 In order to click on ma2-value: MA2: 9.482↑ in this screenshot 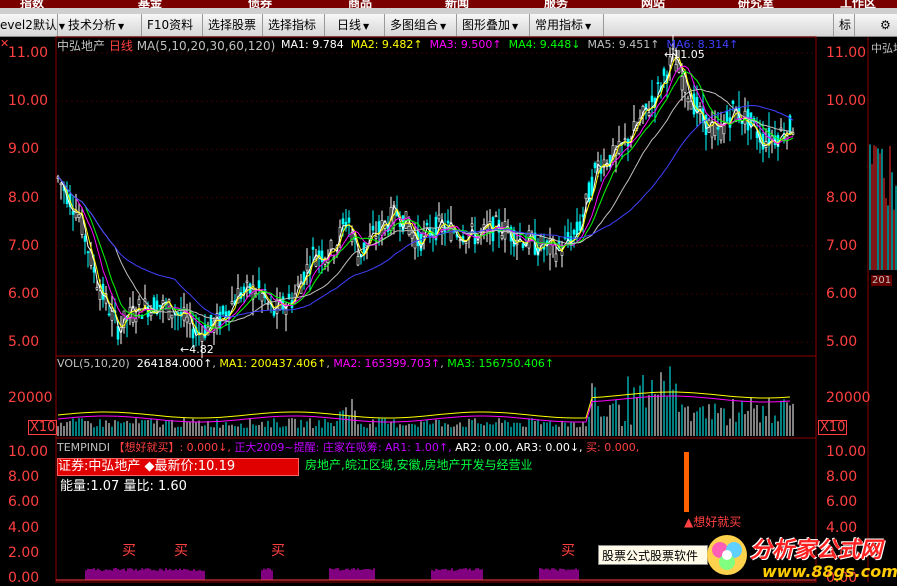, I will do `click(386, 44)`.